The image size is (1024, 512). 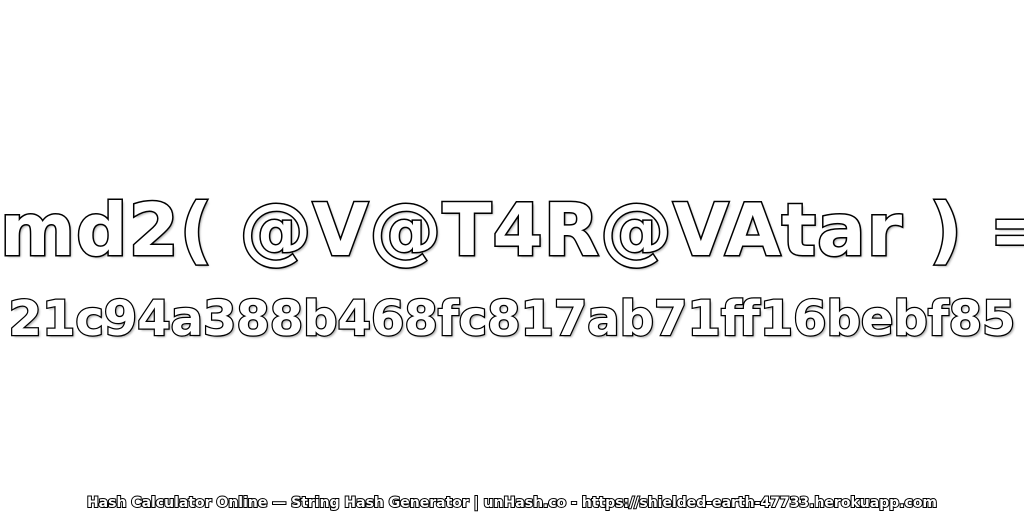 What do you see at coordinates (511, 319) in the screenshot?
I see `hash-result: 21c94a388b468fc817ab71ff16bebf85` at bounding box center [511, 319].